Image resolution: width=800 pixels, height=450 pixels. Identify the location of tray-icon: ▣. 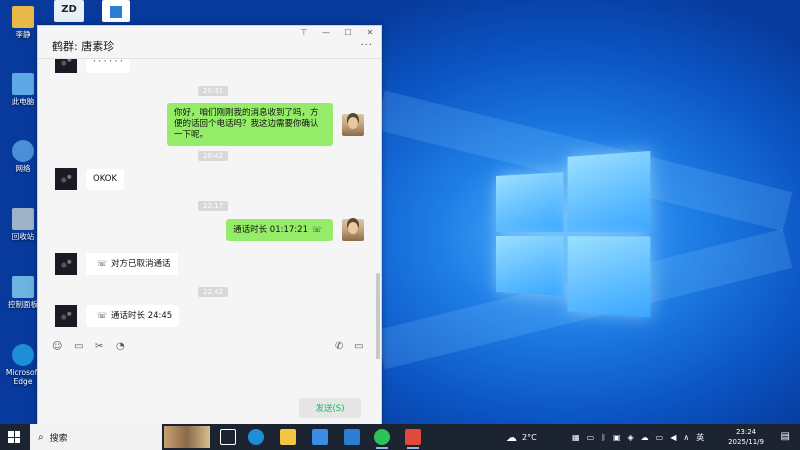
(617, 437).